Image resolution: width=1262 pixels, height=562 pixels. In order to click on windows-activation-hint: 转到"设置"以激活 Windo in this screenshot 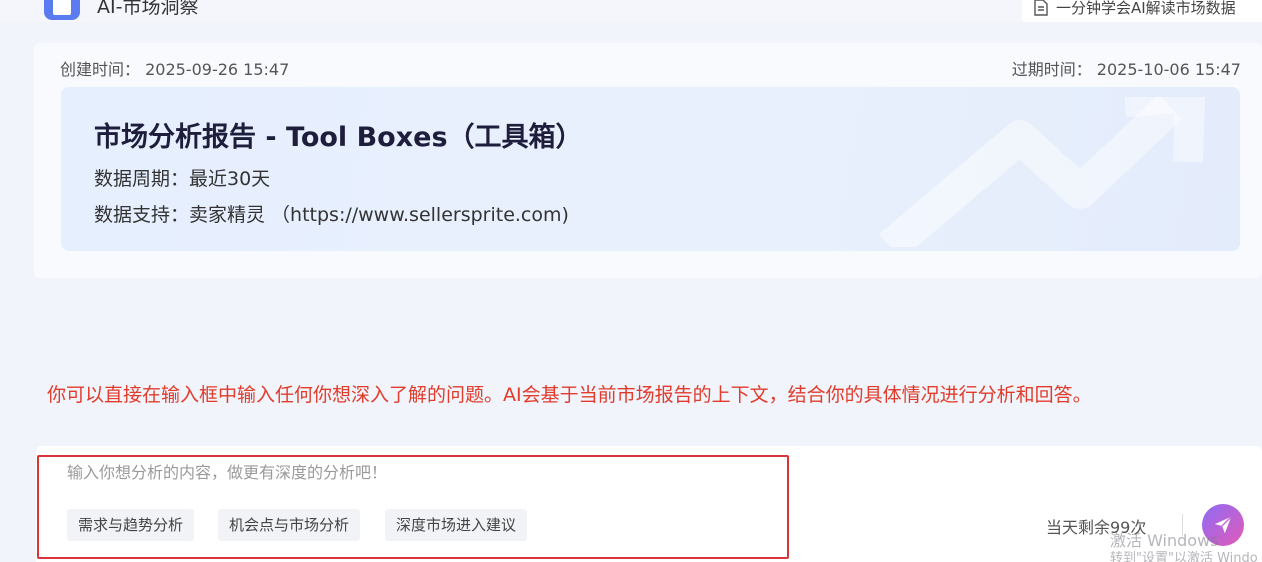, I will do `click(1184, 556)`.